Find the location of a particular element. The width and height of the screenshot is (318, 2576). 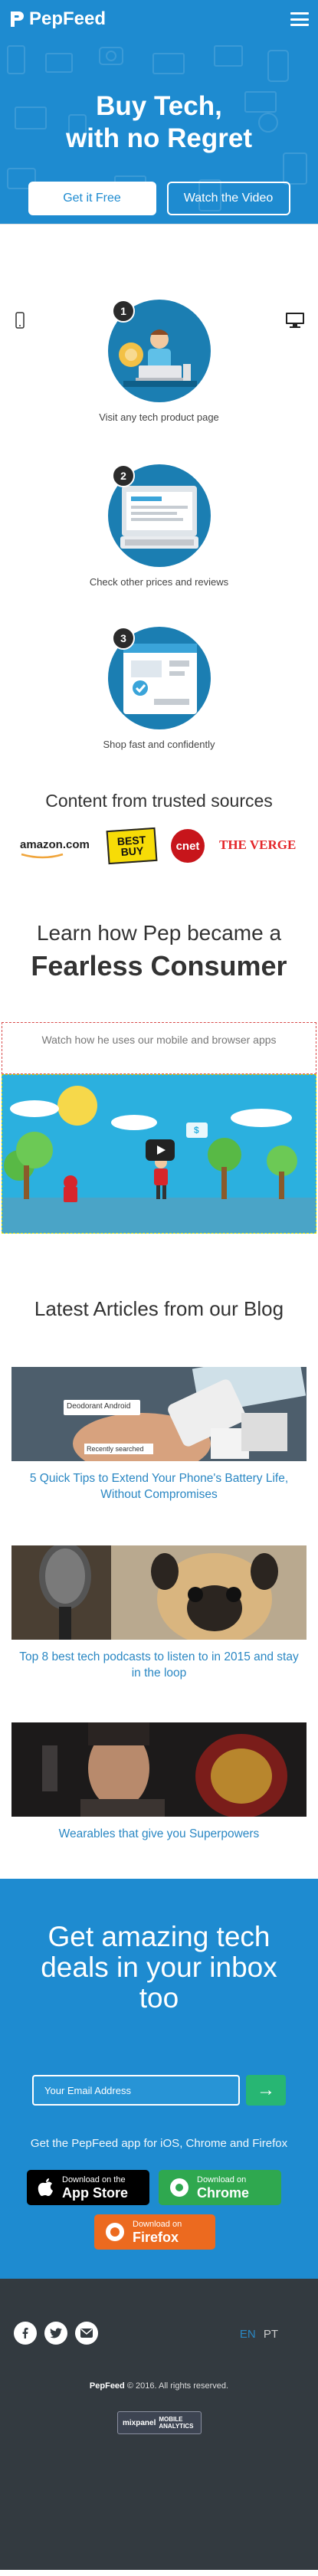

chrome-icon is located at coordinates (179, 2188).